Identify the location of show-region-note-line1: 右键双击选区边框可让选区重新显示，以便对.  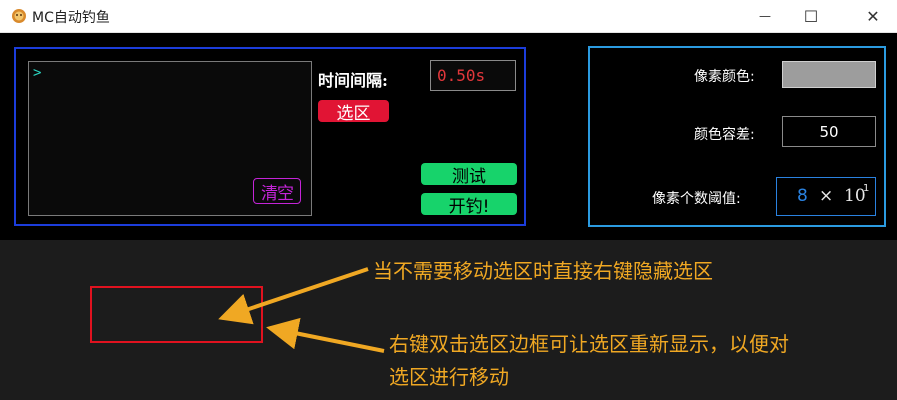
(589, 344).